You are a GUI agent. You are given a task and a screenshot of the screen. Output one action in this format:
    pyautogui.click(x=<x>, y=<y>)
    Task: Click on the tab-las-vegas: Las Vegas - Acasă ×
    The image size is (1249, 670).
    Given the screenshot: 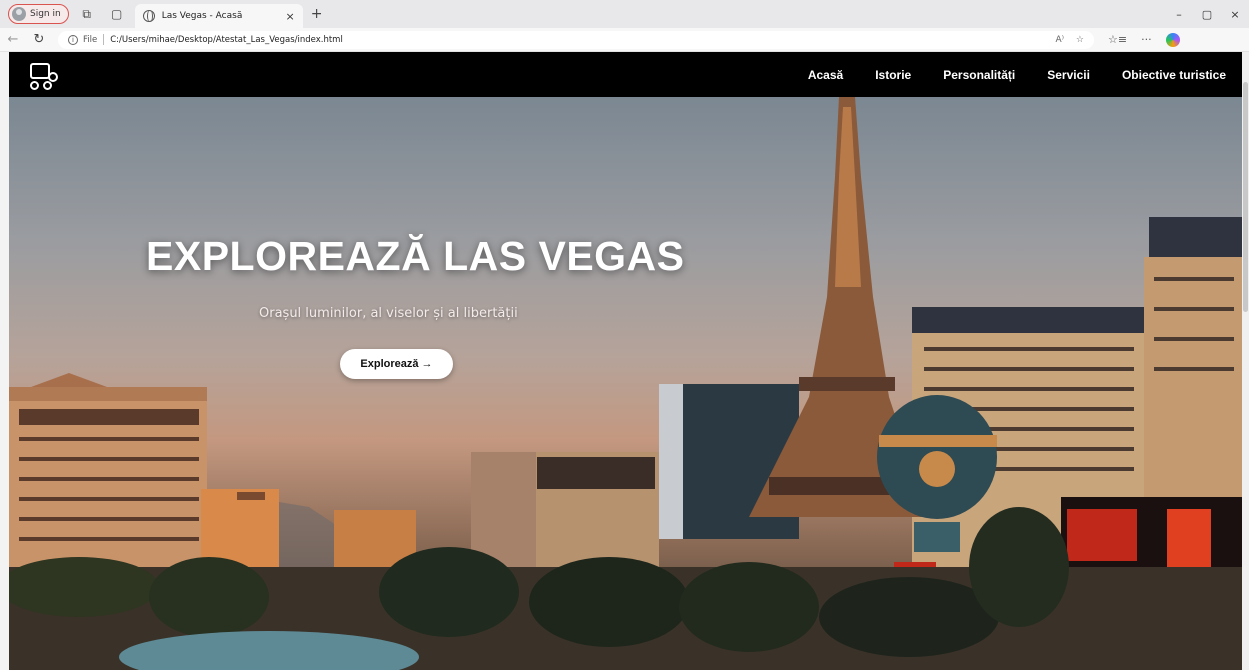 What is the action you would take?
    pyautogui.click(x=218, y=16)
    